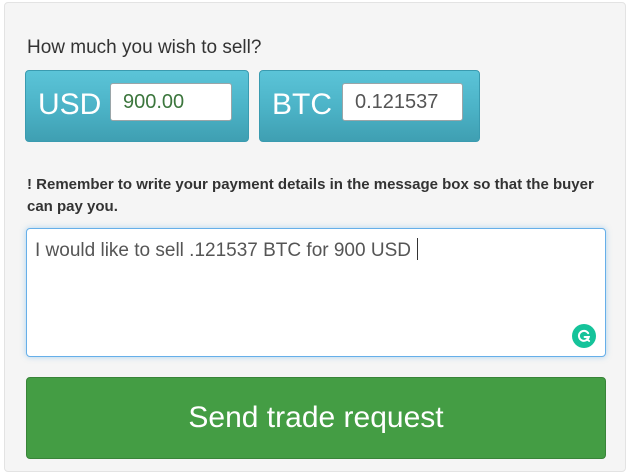 The width and height of the screenshot is (628, 472). I want to click on grammarly-g-glyph, so click(584, 335).